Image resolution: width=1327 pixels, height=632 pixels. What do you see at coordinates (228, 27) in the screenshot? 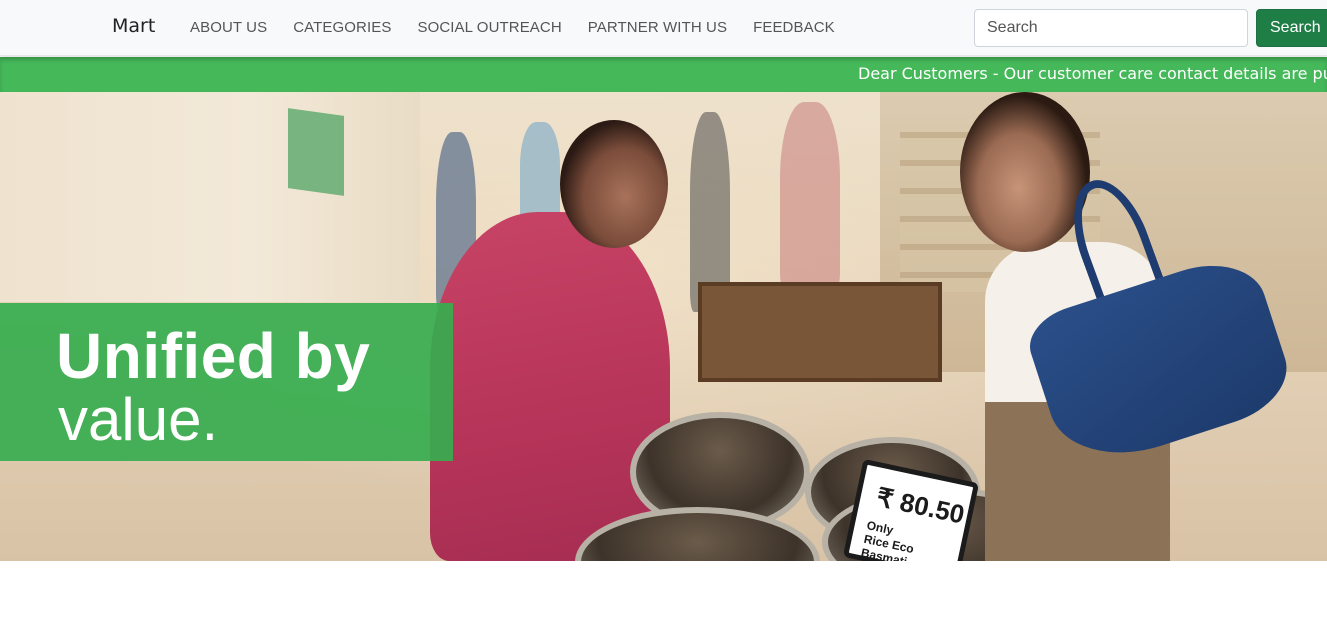
I see `nav-link-about-us: ABOUT US` at bounding box center [228, 27].